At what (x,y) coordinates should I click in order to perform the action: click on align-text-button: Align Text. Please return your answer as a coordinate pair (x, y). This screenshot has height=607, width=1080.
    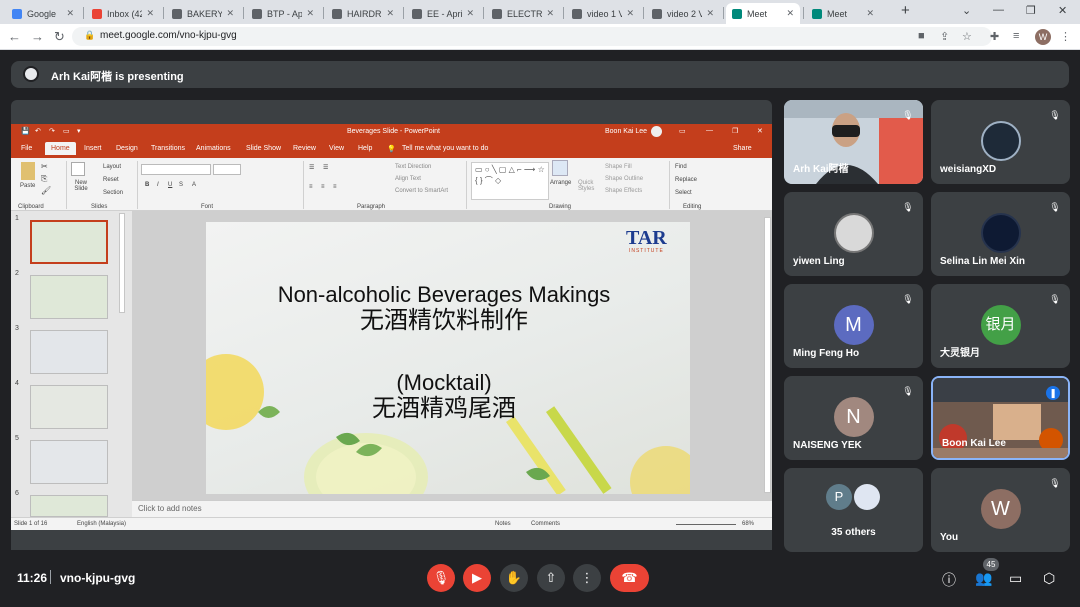
    Looking at the image, I should click on (408, 179).